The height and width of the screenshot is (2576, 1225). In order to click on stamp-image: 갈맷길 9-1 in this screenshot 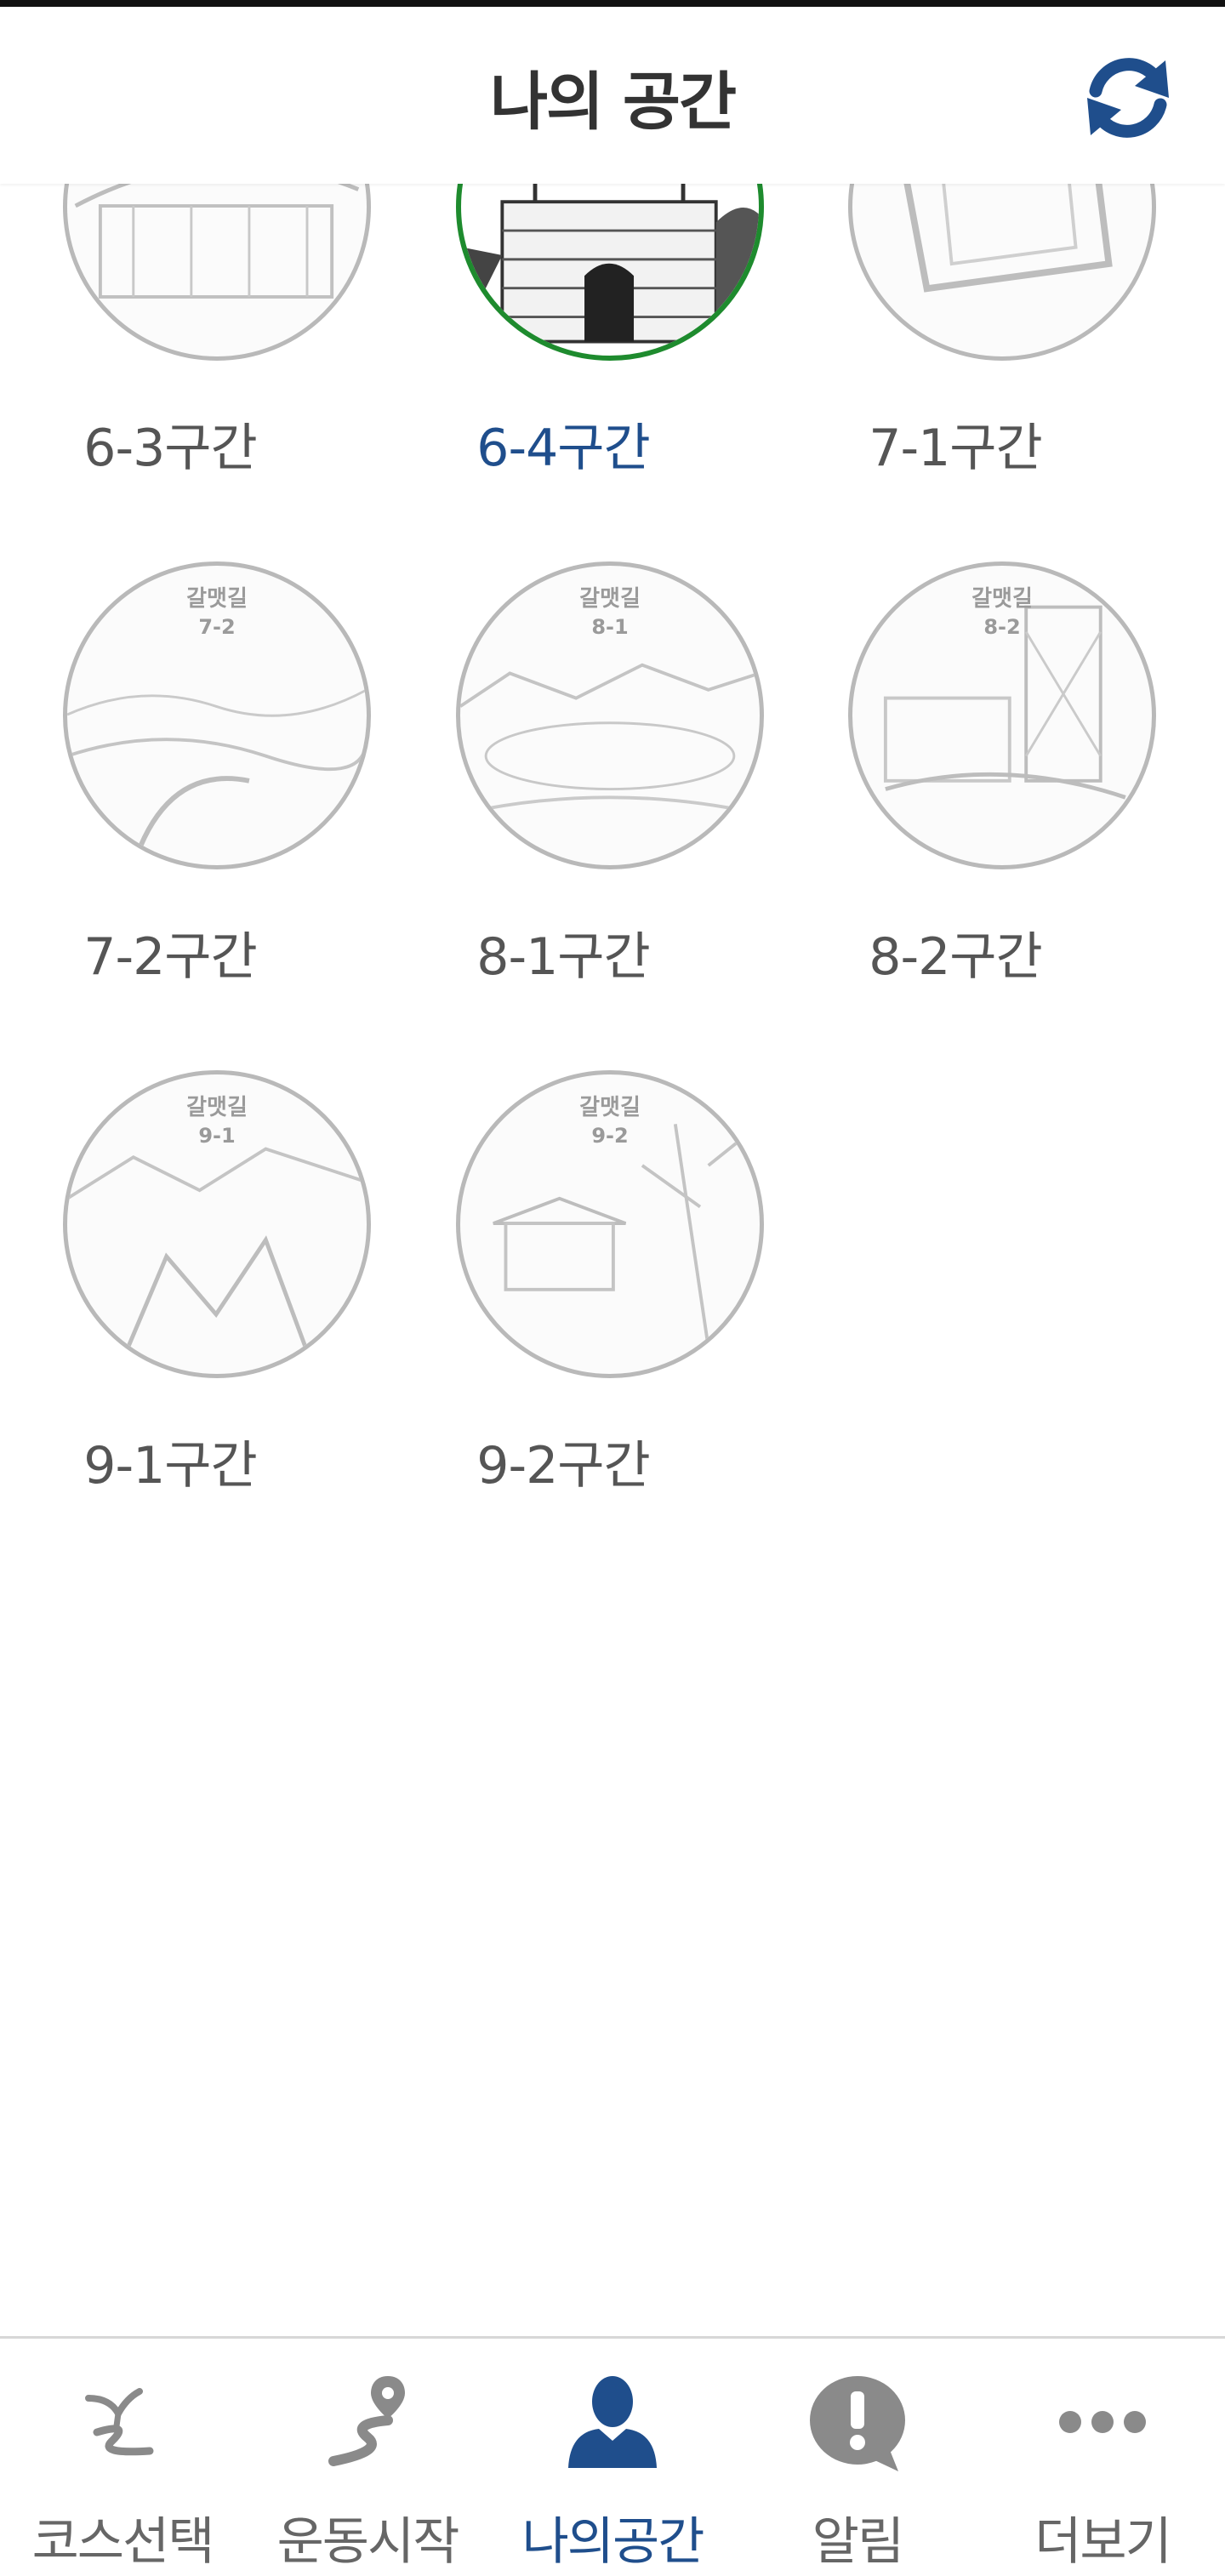, I will do `click(217, 1224)`.